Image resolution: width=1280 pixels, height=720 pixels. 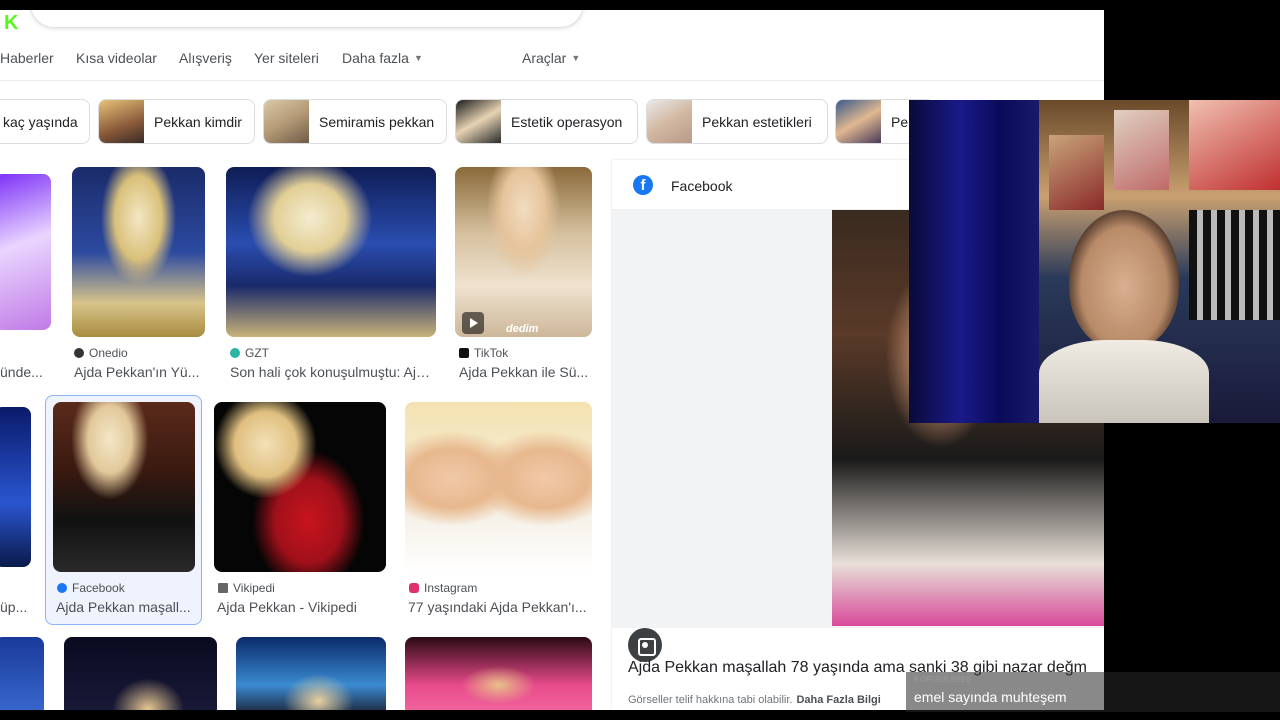 I want to click on wikipedia-icon, so click(x=223, y=588).